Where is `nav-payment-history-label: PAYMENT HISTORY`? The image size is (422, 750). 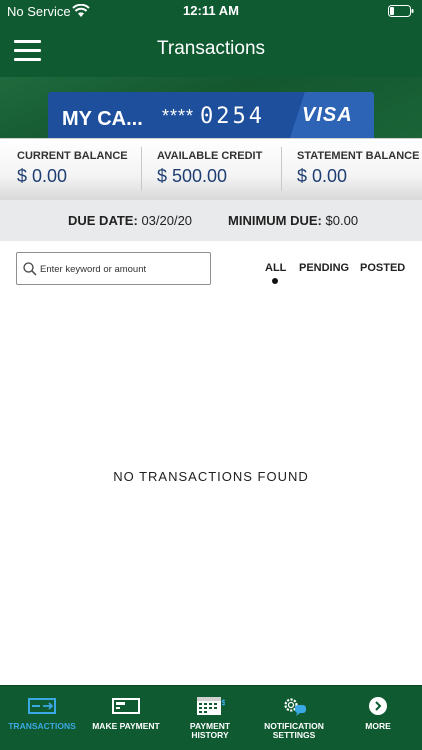 nav-payment-history-label: PAYMENT HISTORY is located at coordinates (210, 730).